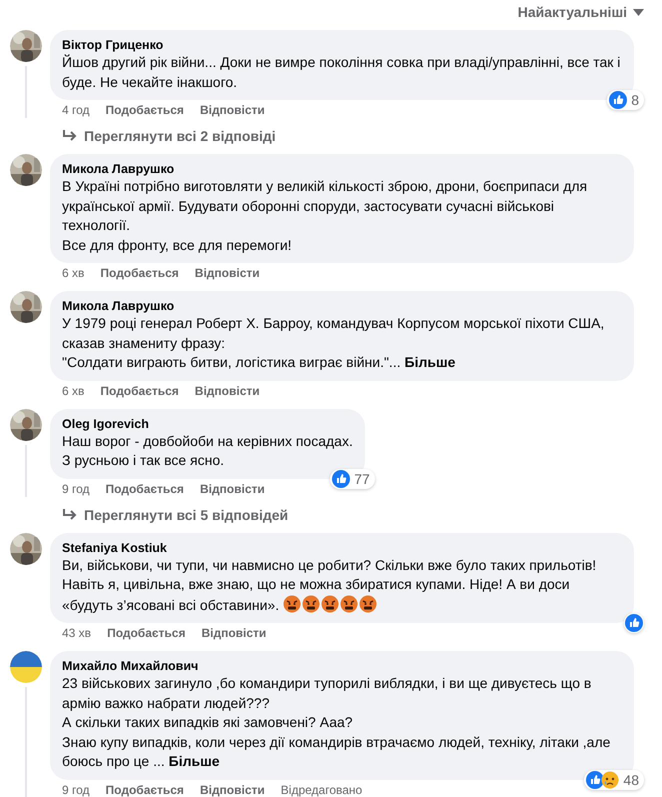 The height and width of the screenshot is (797, 662). What do you see at coordinates (325, 216) in the screenshot?
I see `comment-text: В Україні потрібно виготовляти у великій кількості зброю, дрони, боєприпаси для української армії. Будувати оборонні споруди, застосувати сучасні військові технології. Все для фронту, все для перемоги!` at bounding box center [325, 216].